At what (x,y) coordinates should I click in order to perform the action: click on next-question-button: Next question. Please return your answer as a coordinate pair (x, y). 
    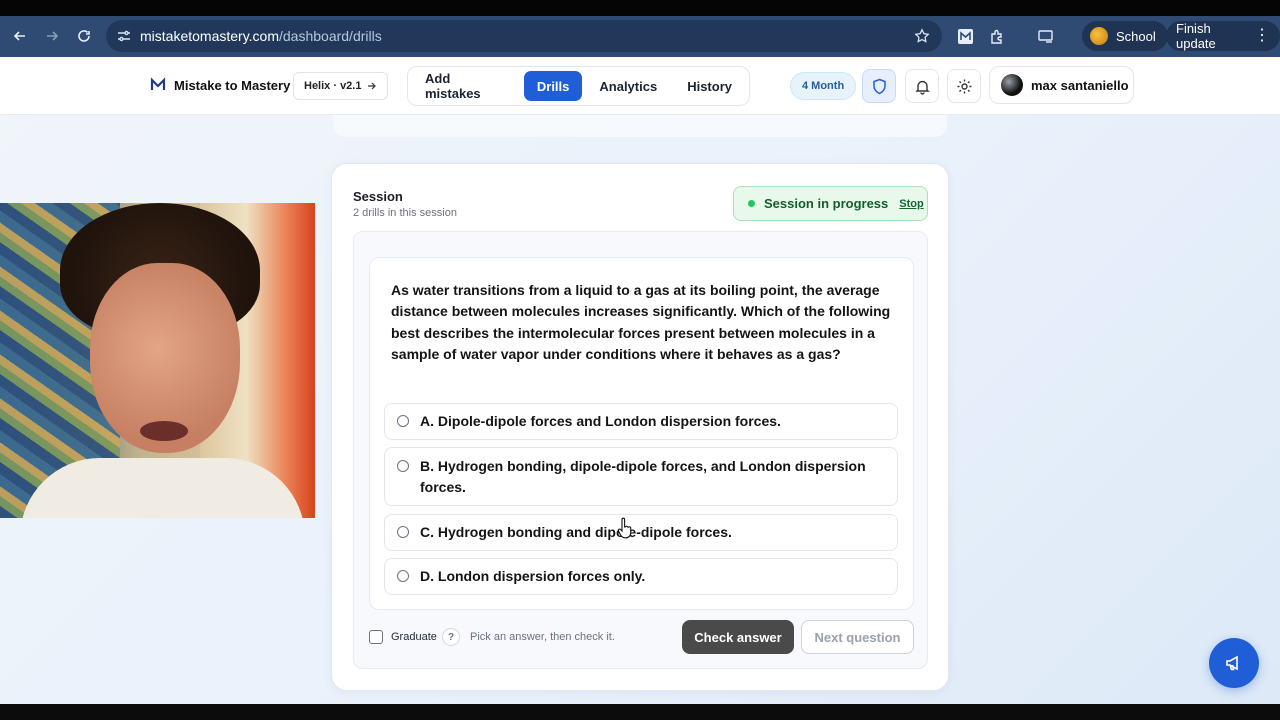
    Looking at the image, I should click on (857, 637).